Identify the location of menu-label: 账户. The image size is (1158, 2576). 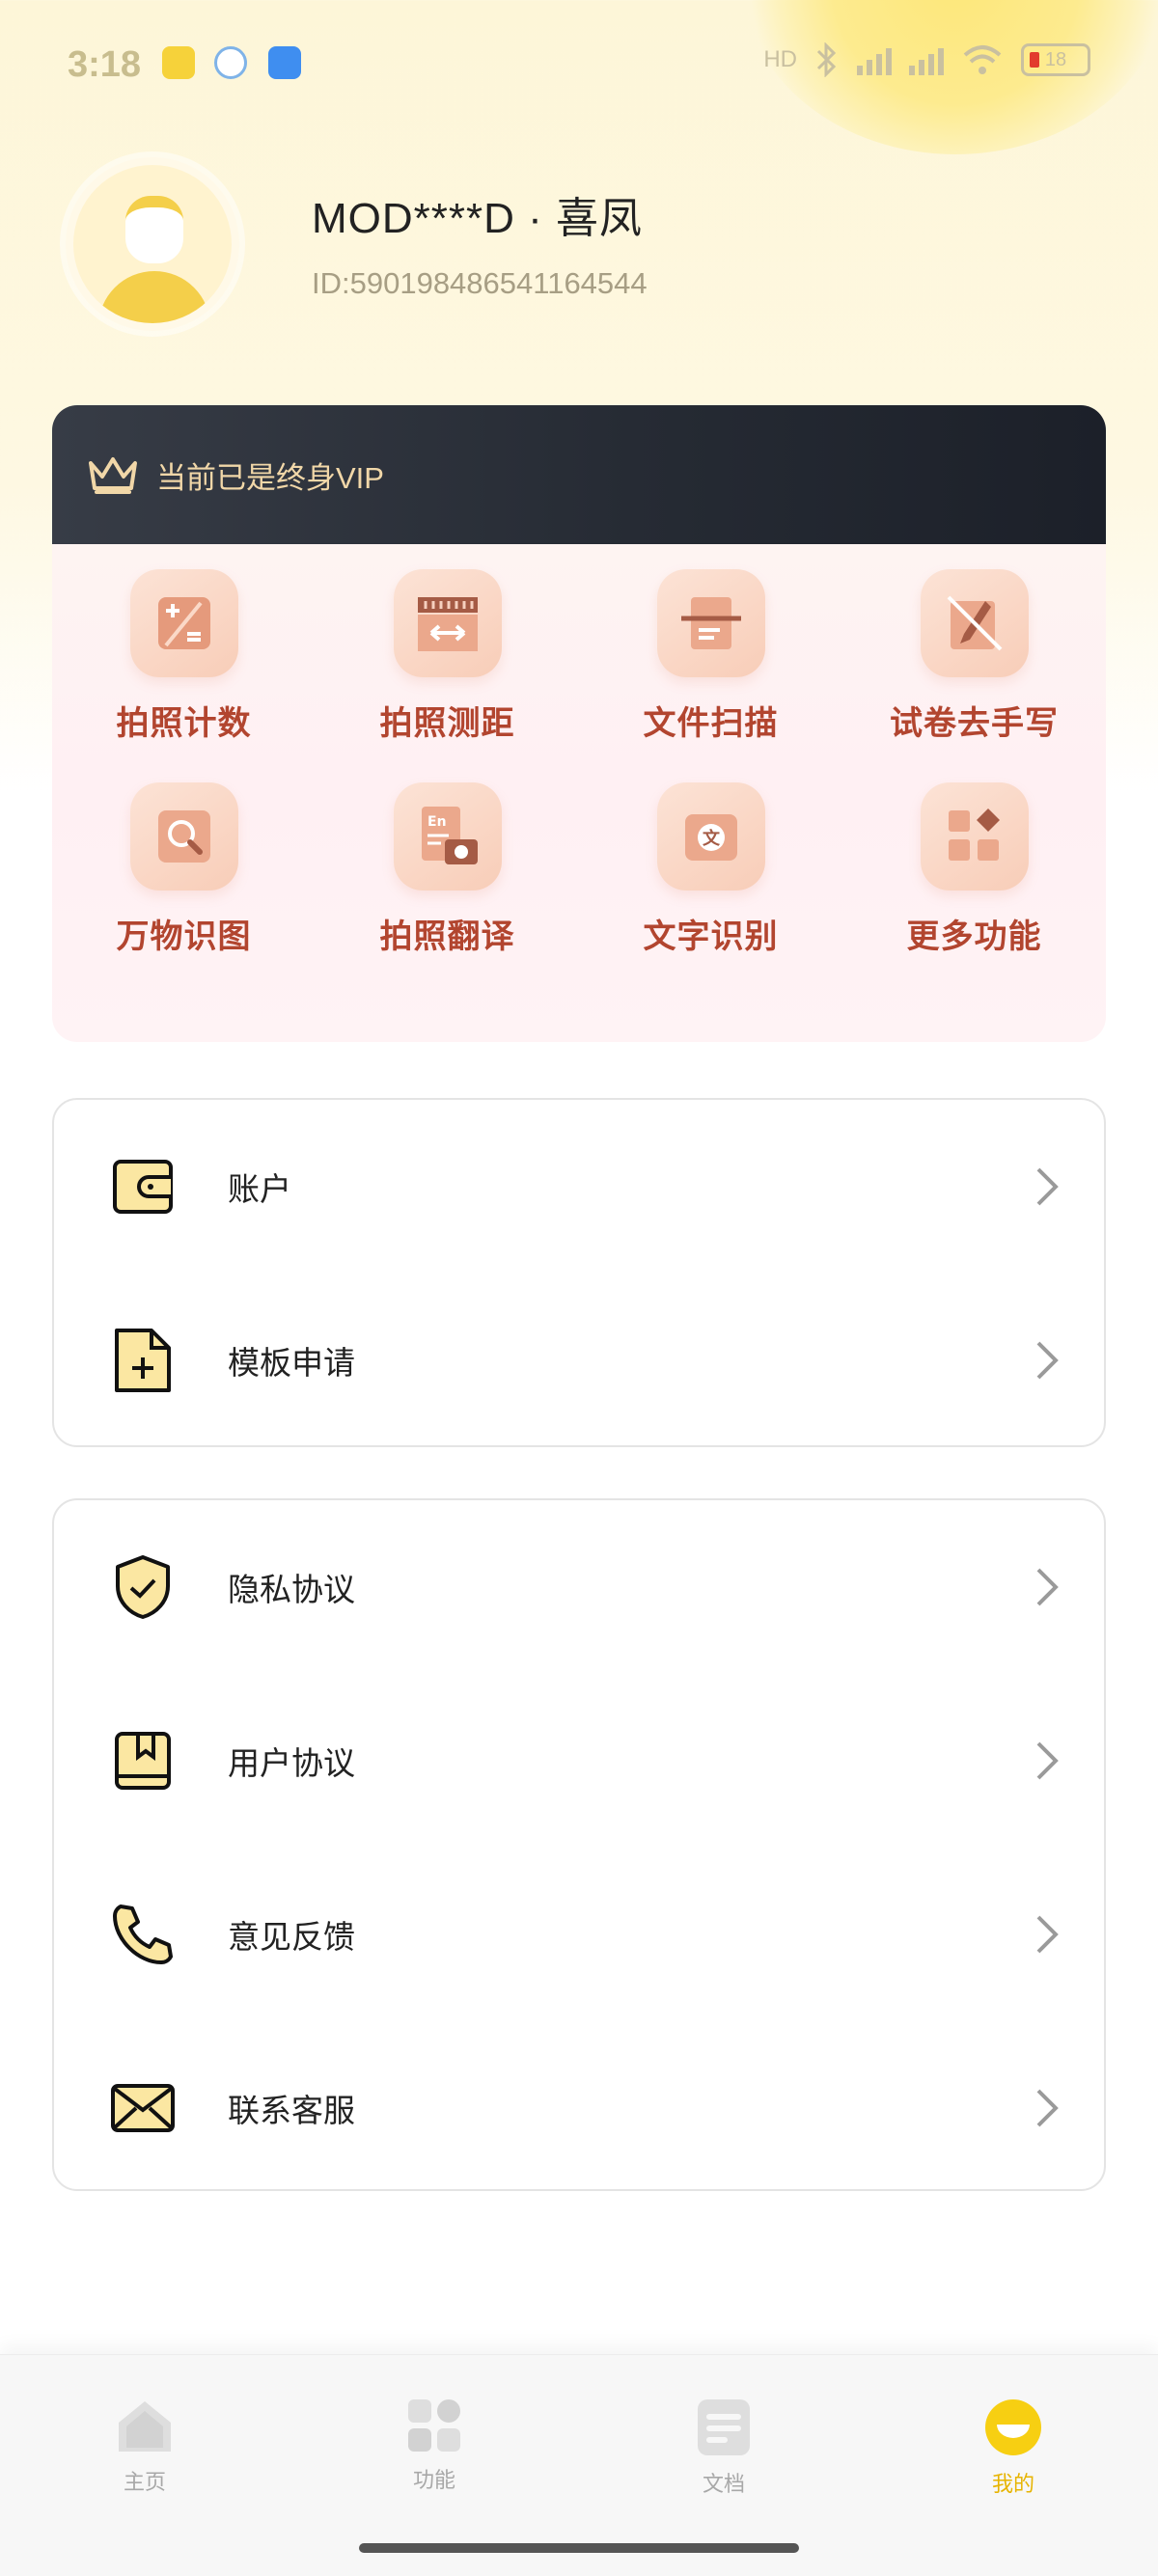
(259, 1189).